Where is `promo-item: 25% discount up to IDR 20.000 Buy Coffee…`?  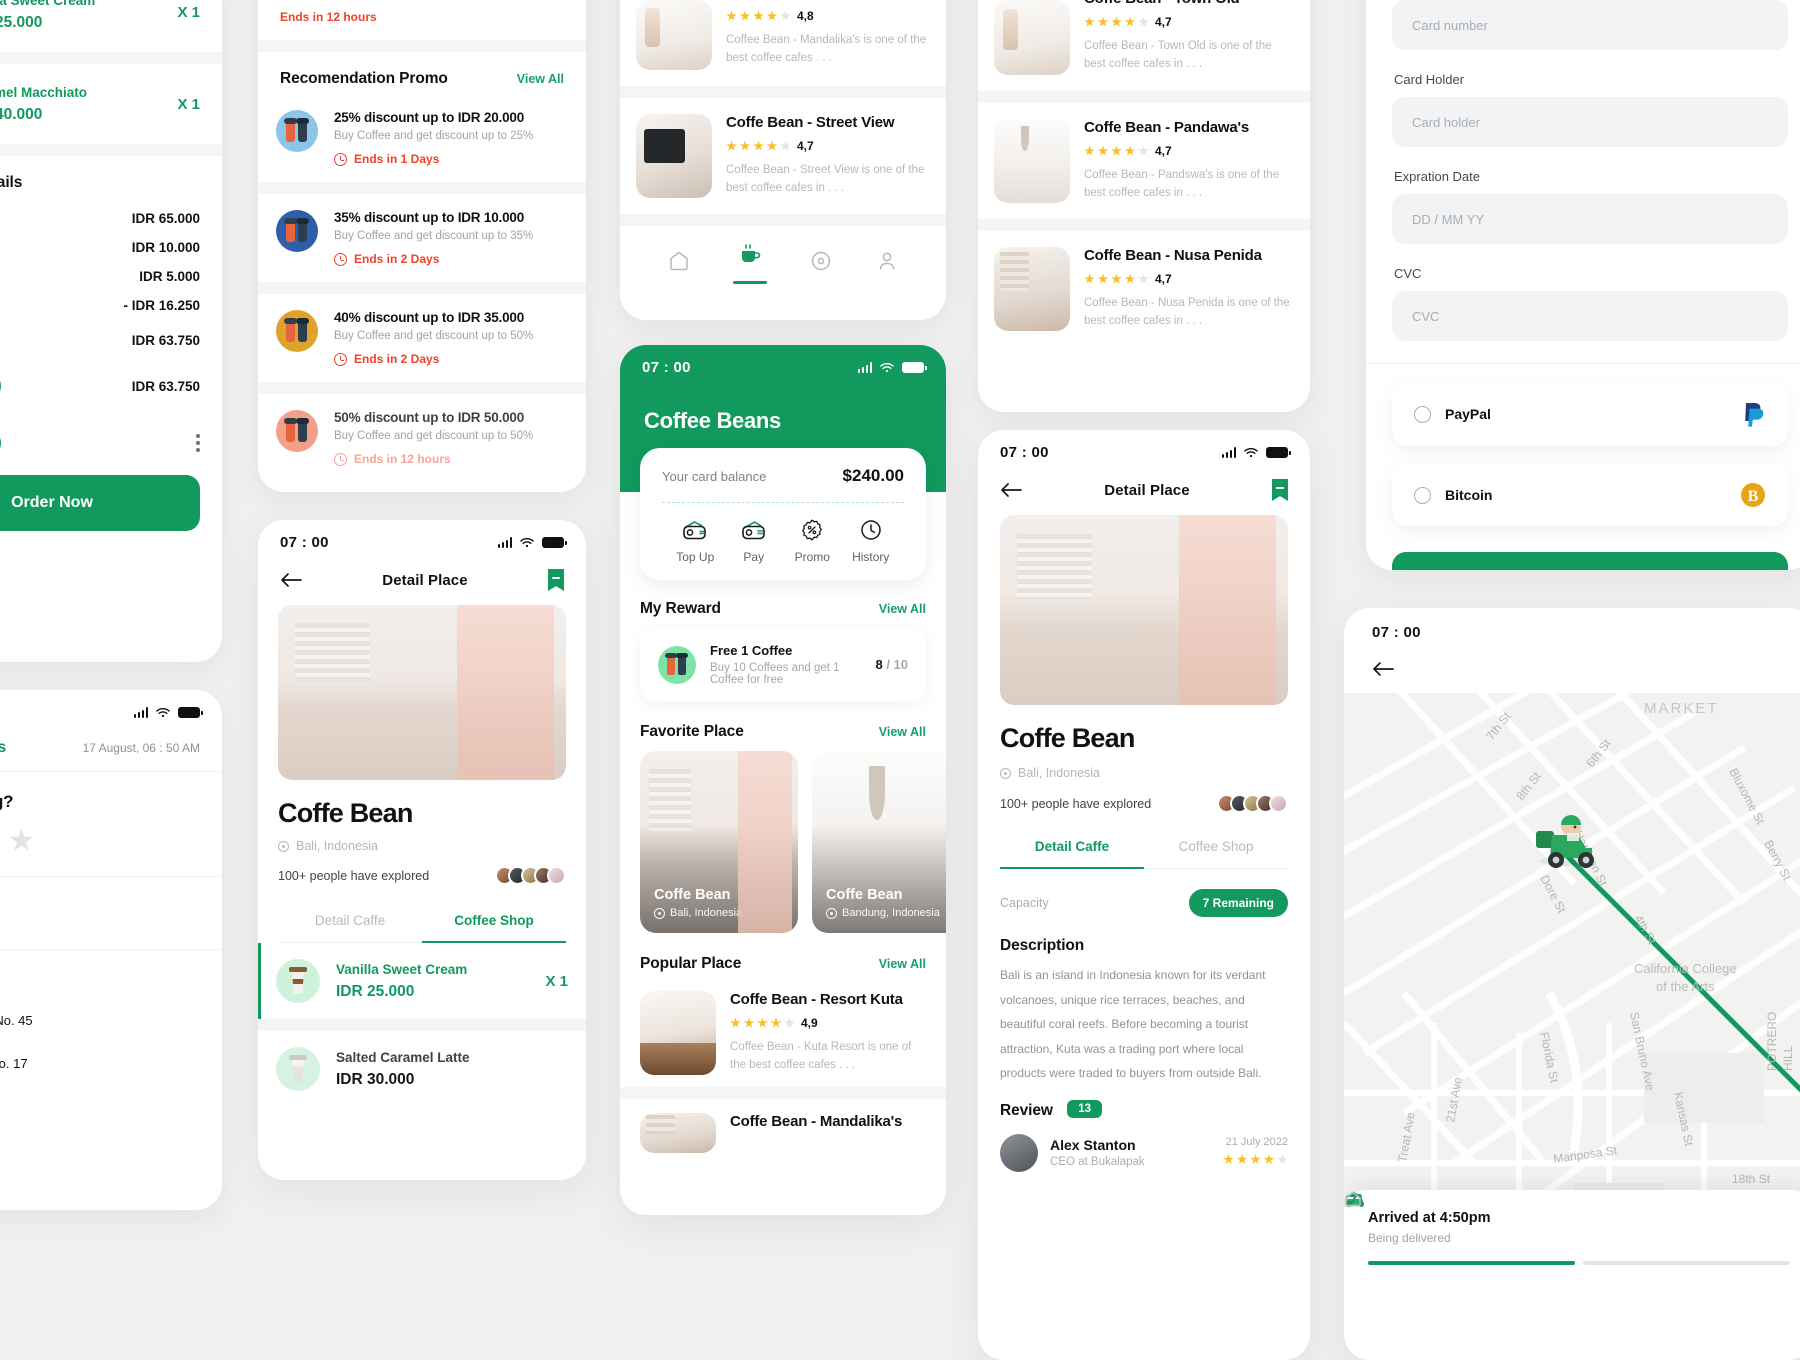
promo-item: 25% discount up to IDR 20.000 Buy Coffee… is located at coordinates (422, 138).